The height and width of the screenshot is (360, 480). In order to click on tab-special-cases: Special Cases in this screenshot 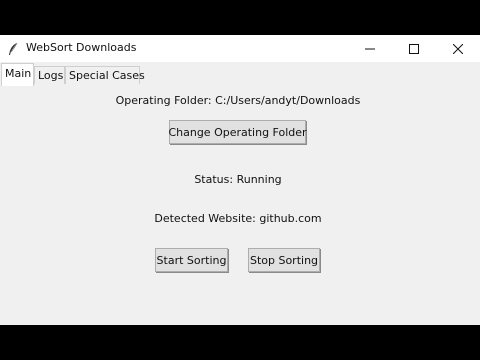, I will do `click(105, 75)`.